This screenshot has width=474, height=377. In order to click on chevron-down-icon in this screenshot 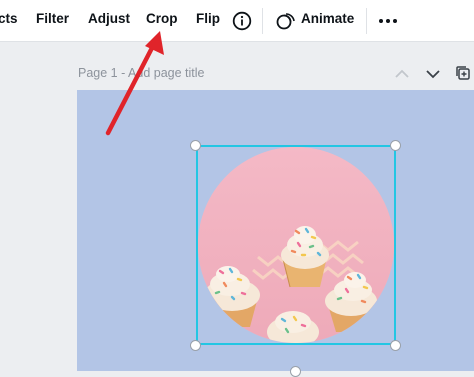, I will do `click(433, 73)`.